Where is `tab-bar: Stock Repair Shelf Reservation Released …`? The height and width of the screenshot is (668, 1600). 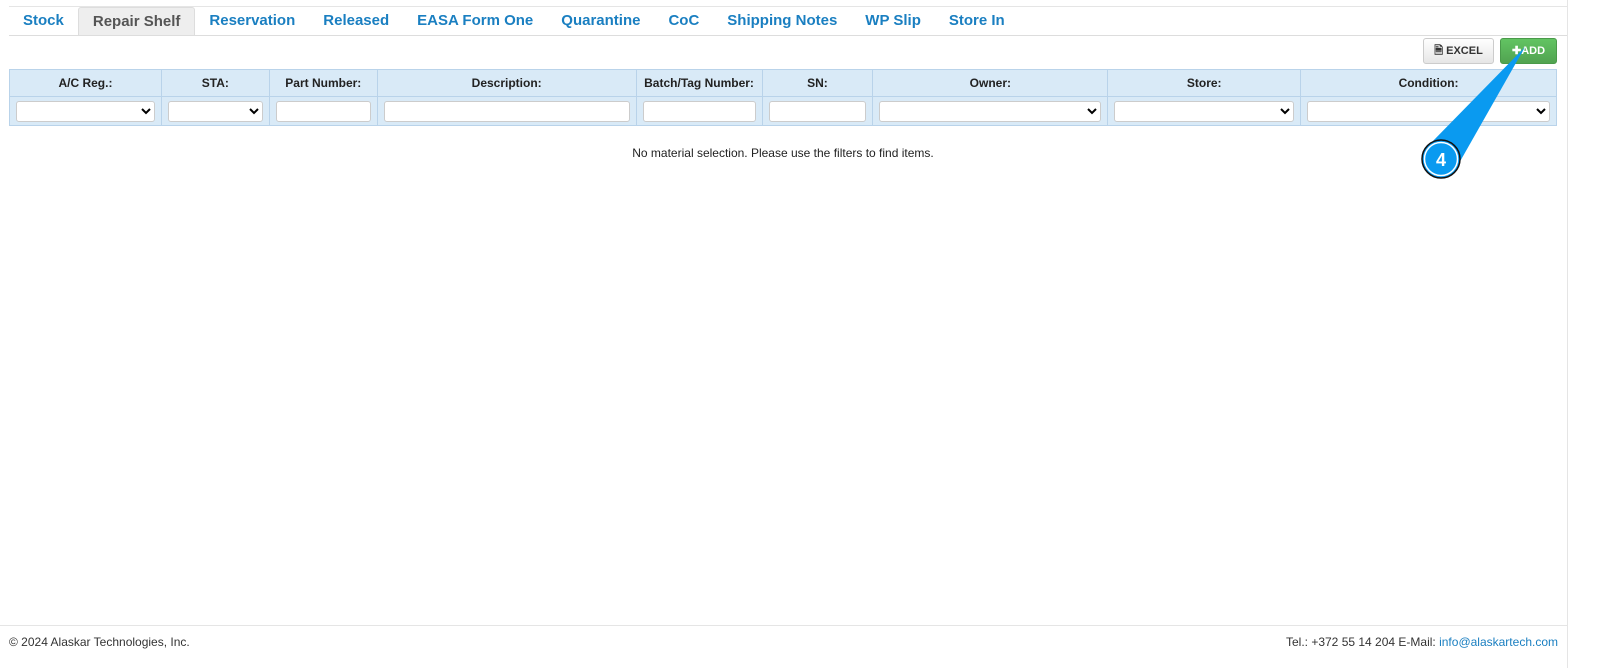
tab-bar: Stock Repair Shelf Reservation Released … is located at coordinates (788, 21).